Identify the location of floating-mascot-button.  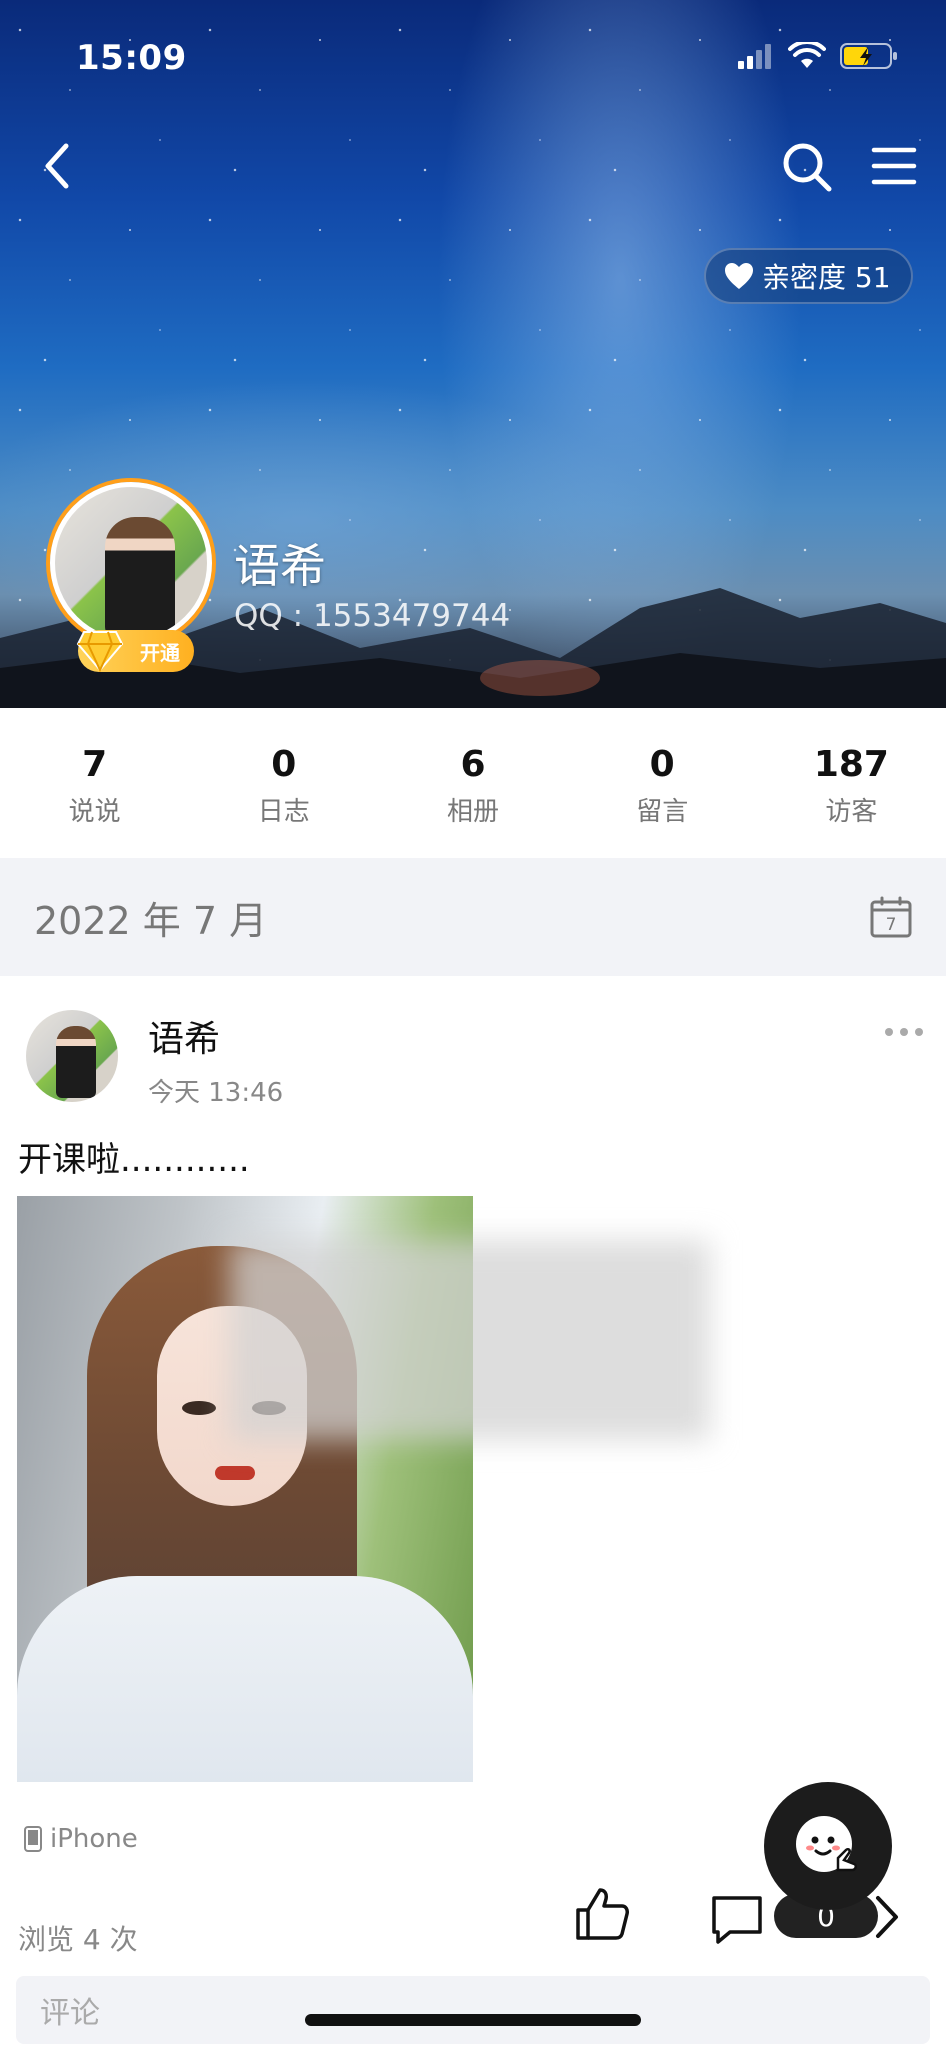
(828, 1846).